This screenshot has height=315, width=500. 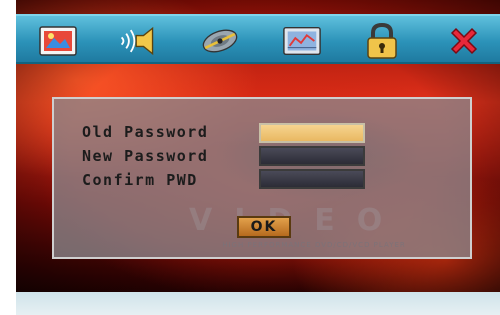 I want to click on exit-icon, so click(x=464, y=41).